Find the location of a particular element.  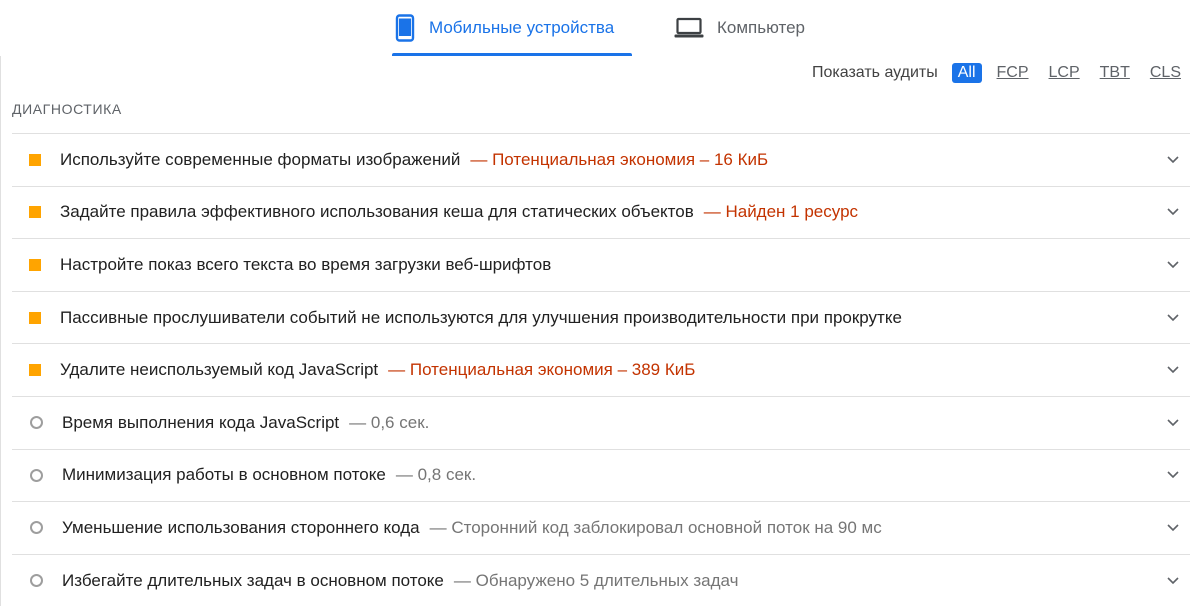

laptop-icon is located at coordinates (689, 28).